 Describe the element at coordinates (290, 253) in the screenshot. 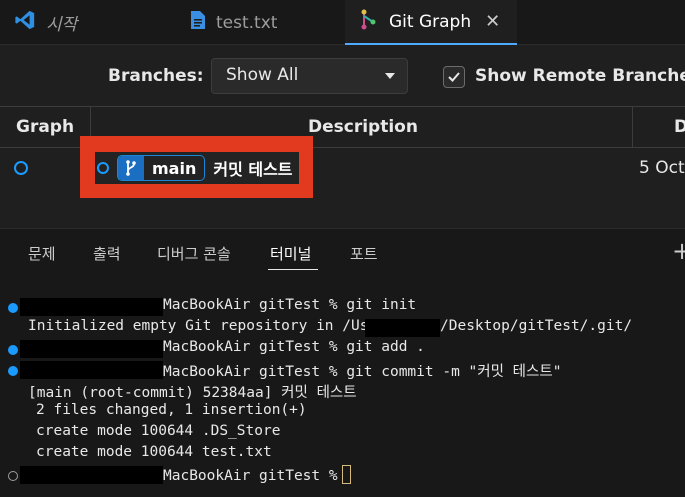

I see `panel-tab-terminal: 터미널` at that location.